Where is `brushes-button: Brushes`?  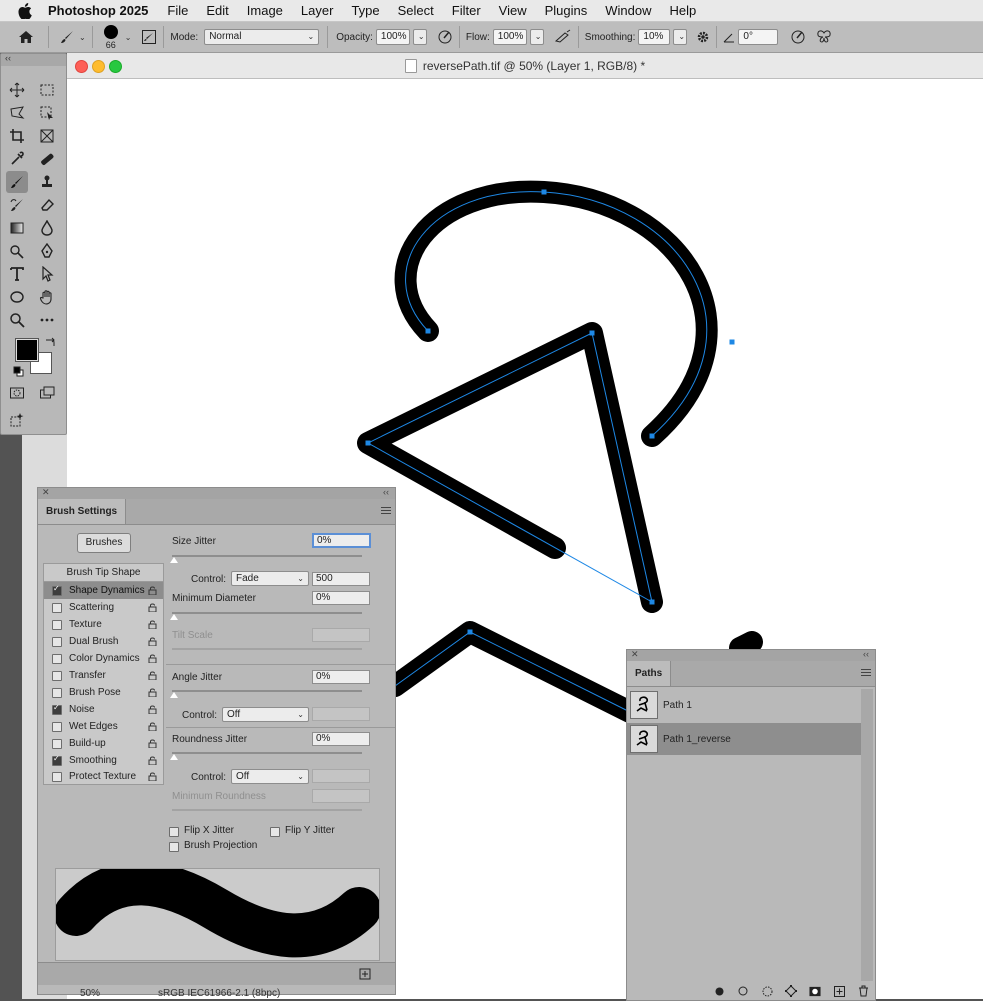 brushes-button: Brushes is located at coordinates (104, 543).